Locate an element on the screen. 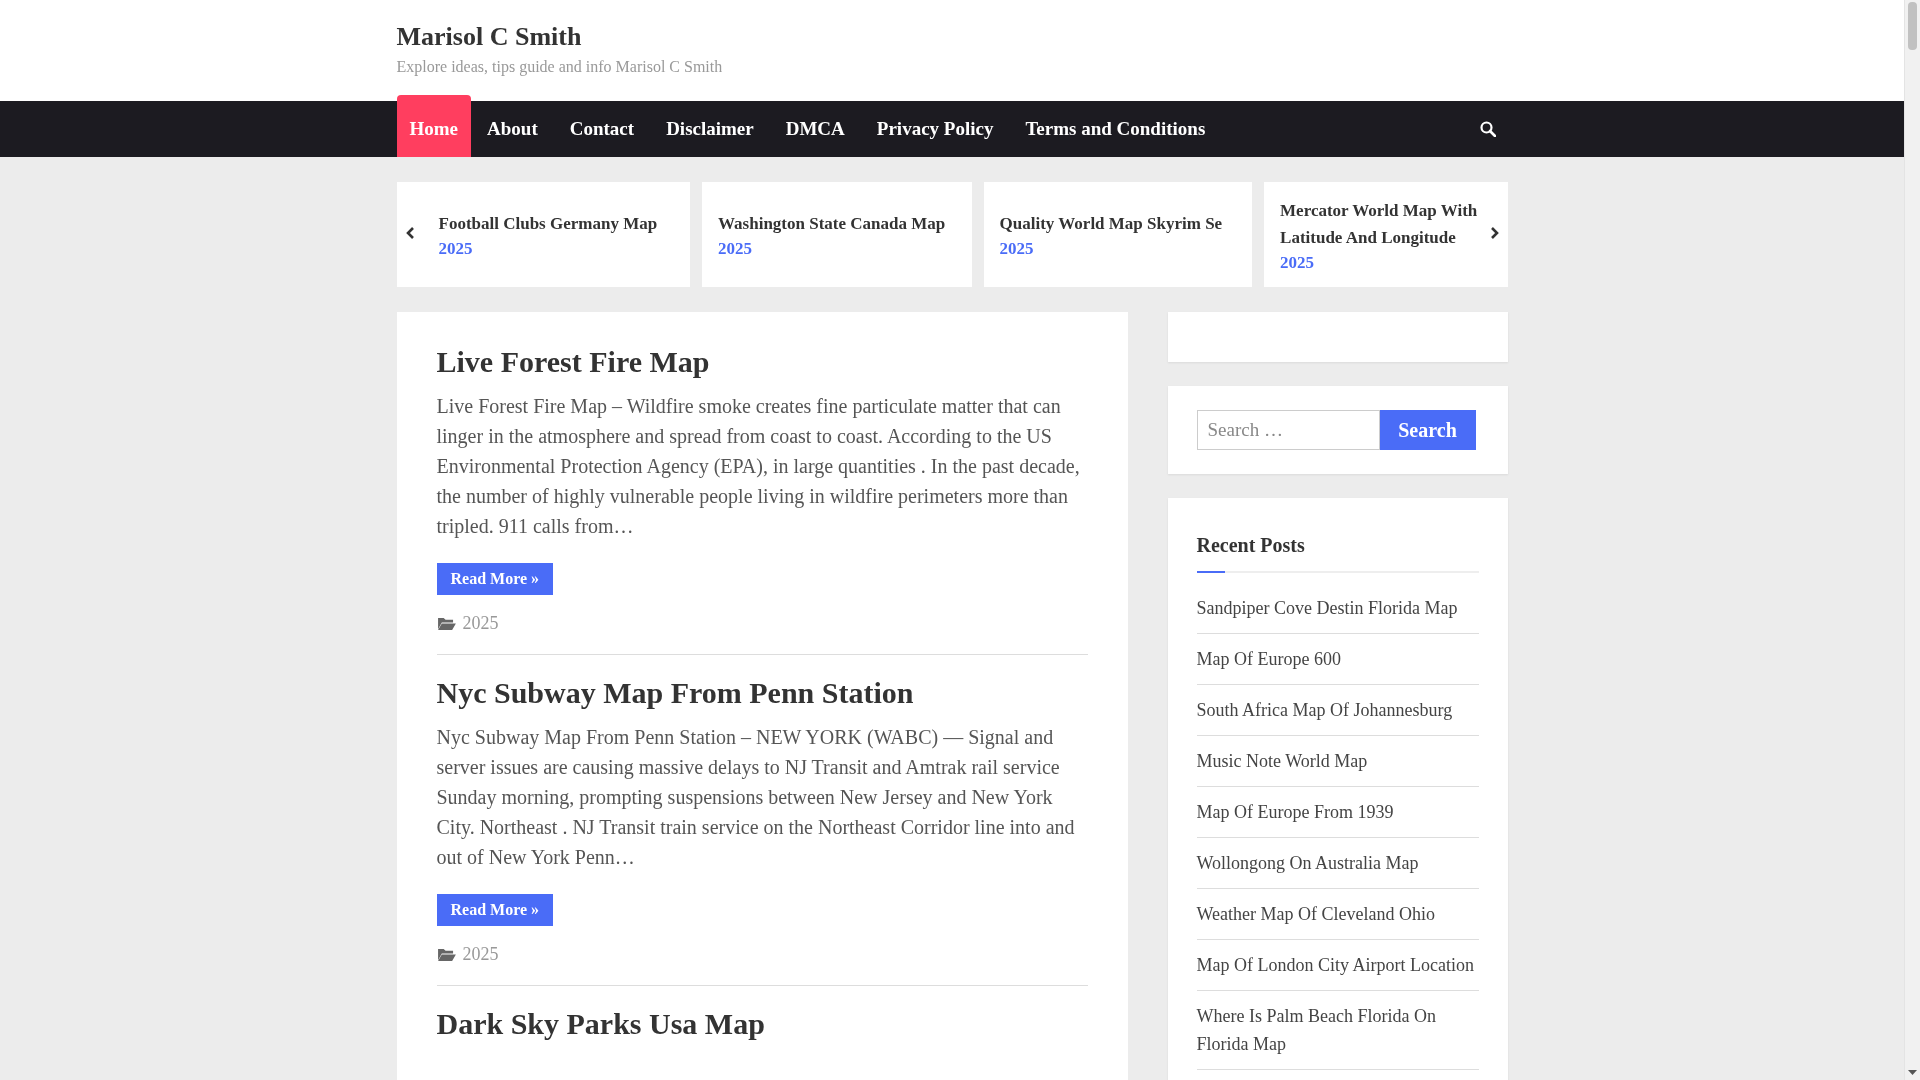 The height and width of the screenshot is (1080, 1920). recent-post-link: South Africa Map Of Johannesburg is located at coordinates (1337, 710).